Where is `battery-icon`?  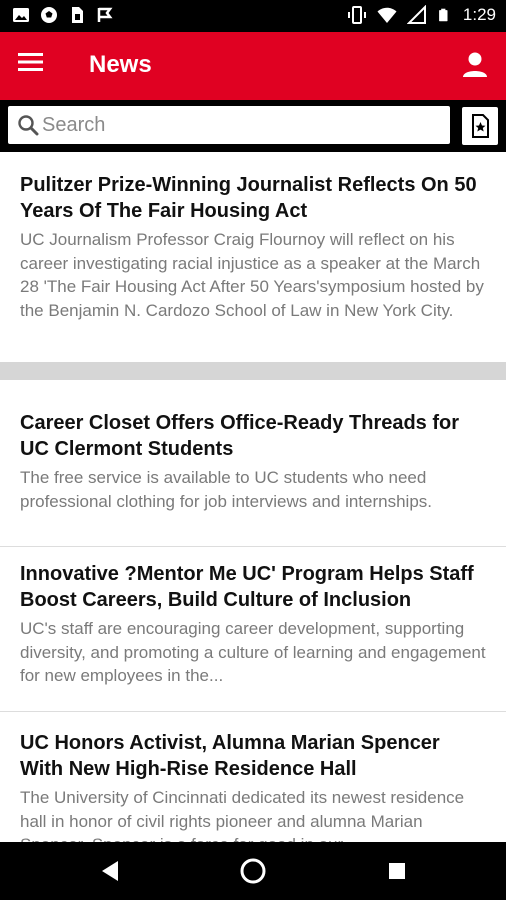 battery-icon is located at coordinates (443, 15).